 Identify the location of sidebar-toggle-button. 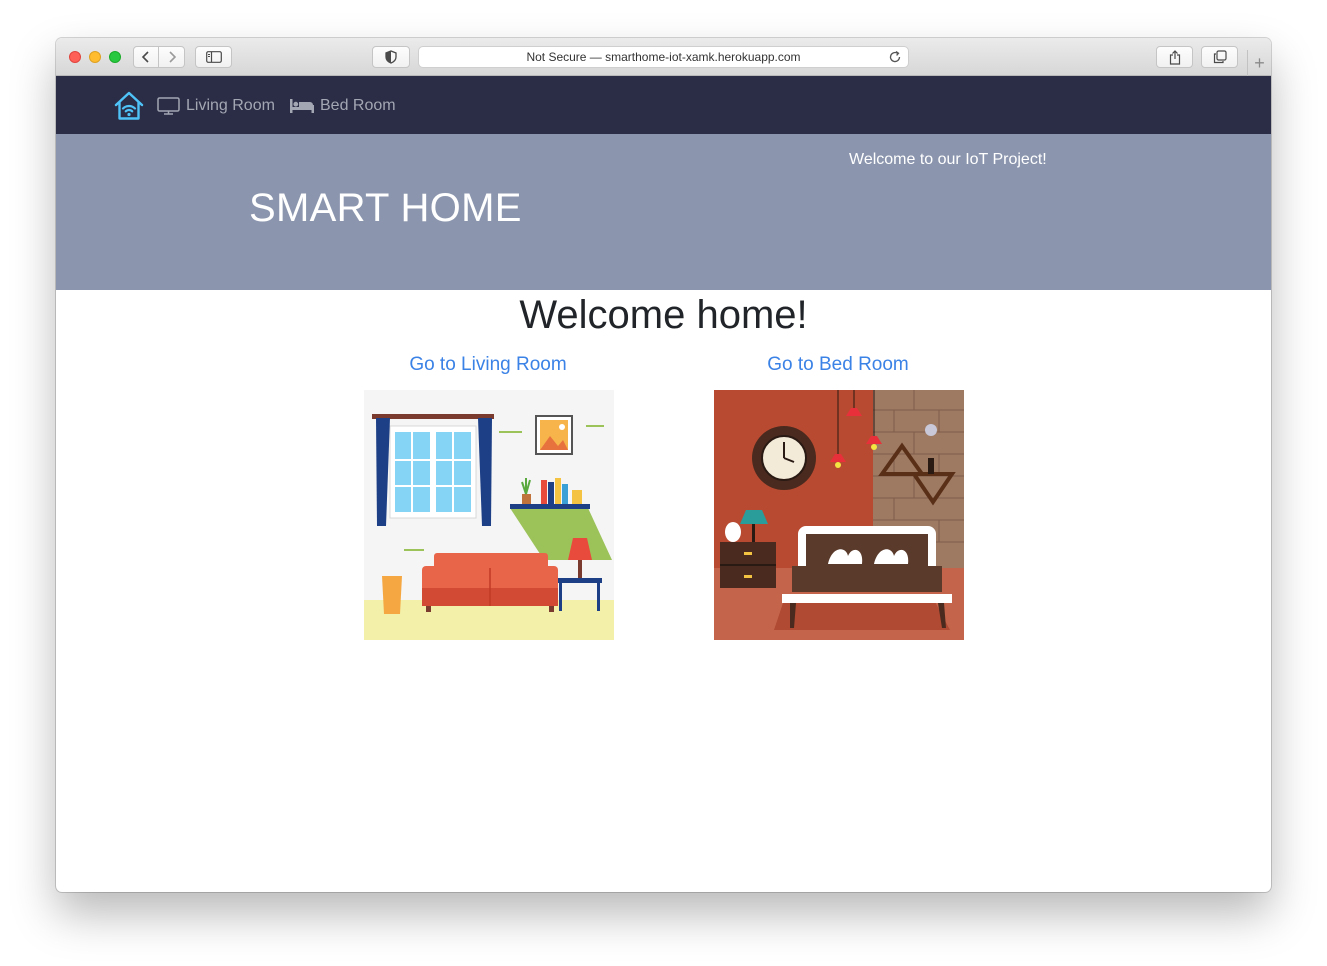
(213, 57).